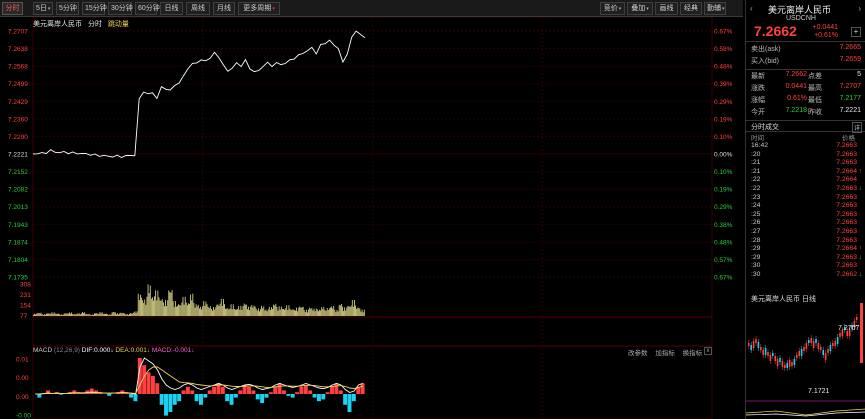 The height and width of the screenshot is (419, 865). What do you see at coordinates (198, 8) in the screenshot?
I see `period-button-7: 周线` at bounding box center [198, 8].